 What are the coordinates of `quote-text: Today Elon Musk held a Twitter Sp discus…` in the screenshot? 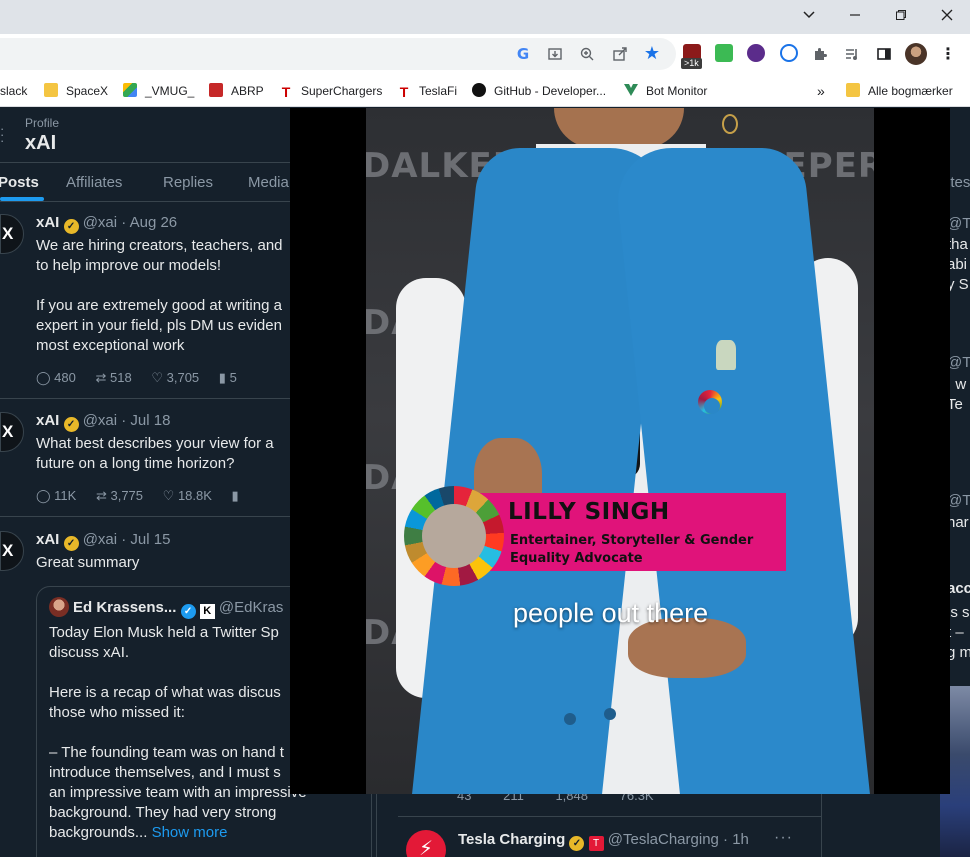 It's located at (178, 732).